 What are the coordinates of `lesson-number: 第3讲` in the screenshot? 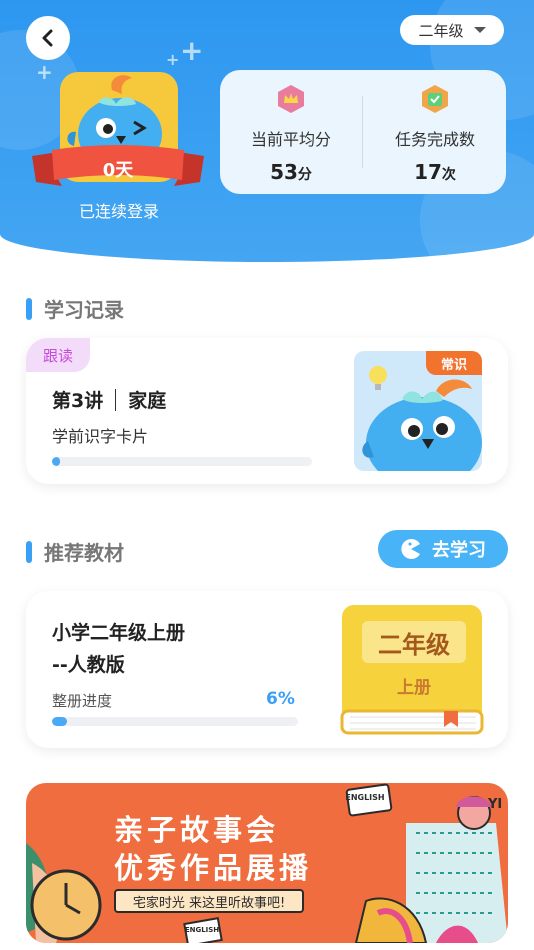 It's located at (78, 401).